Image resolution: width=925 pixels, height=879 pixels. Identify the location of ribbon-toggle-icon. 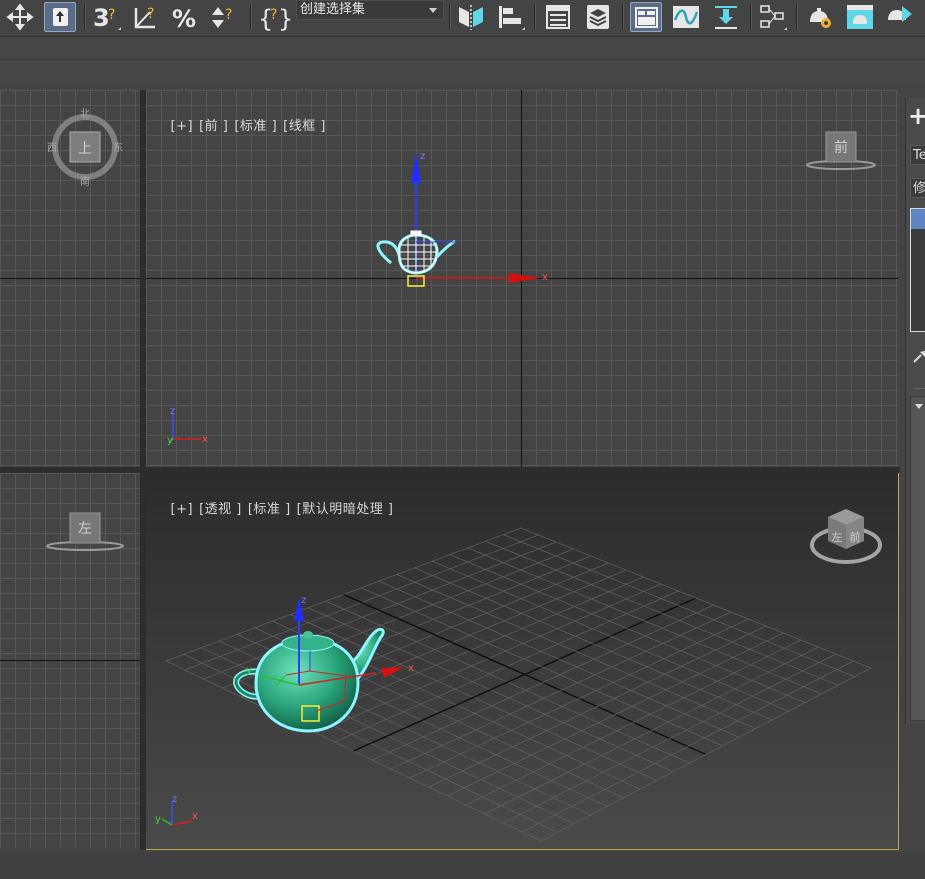
(646, 17).